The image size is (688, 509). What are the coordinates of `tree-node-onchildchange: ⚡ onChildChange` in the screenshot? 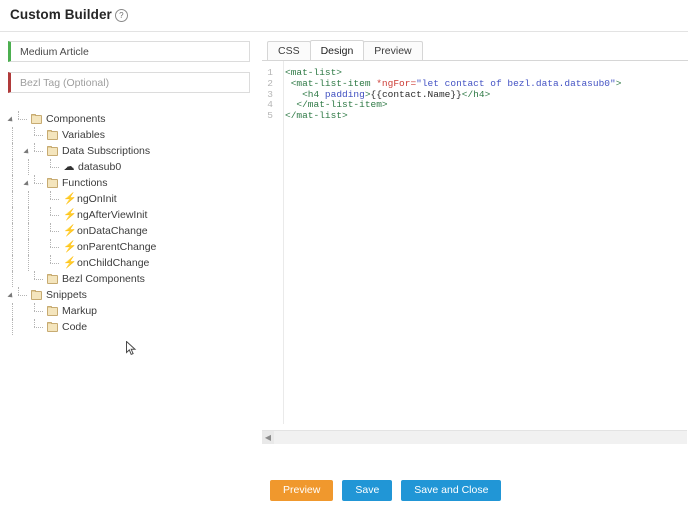 It's located at (129, 263).